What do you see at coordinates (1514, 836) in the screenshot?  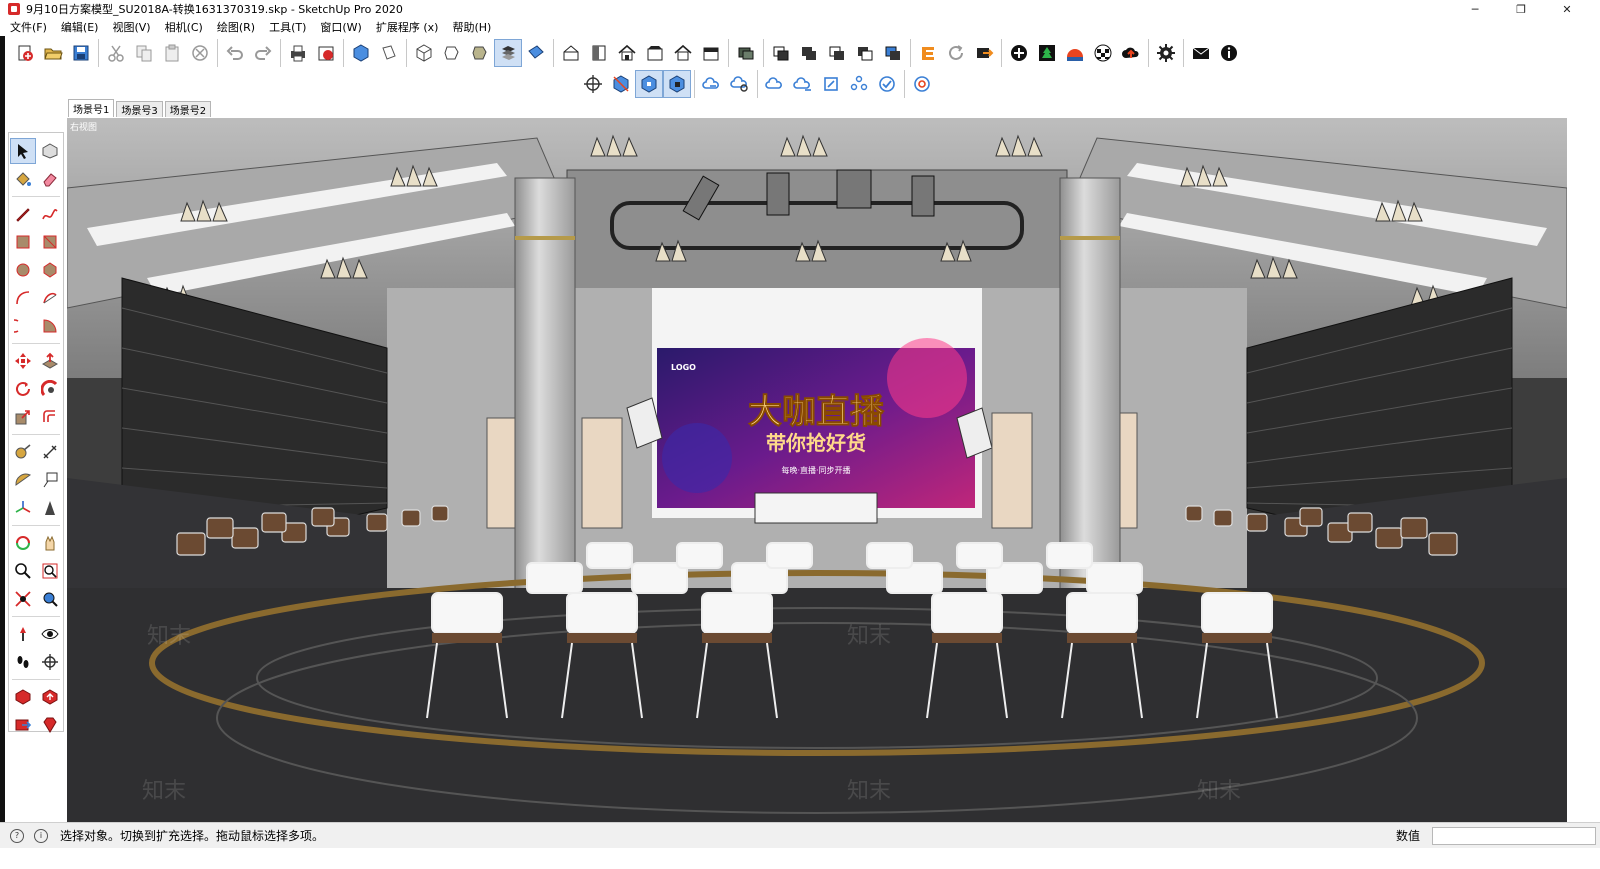 I see `measurements-input` at bounding box center [1514, 836].